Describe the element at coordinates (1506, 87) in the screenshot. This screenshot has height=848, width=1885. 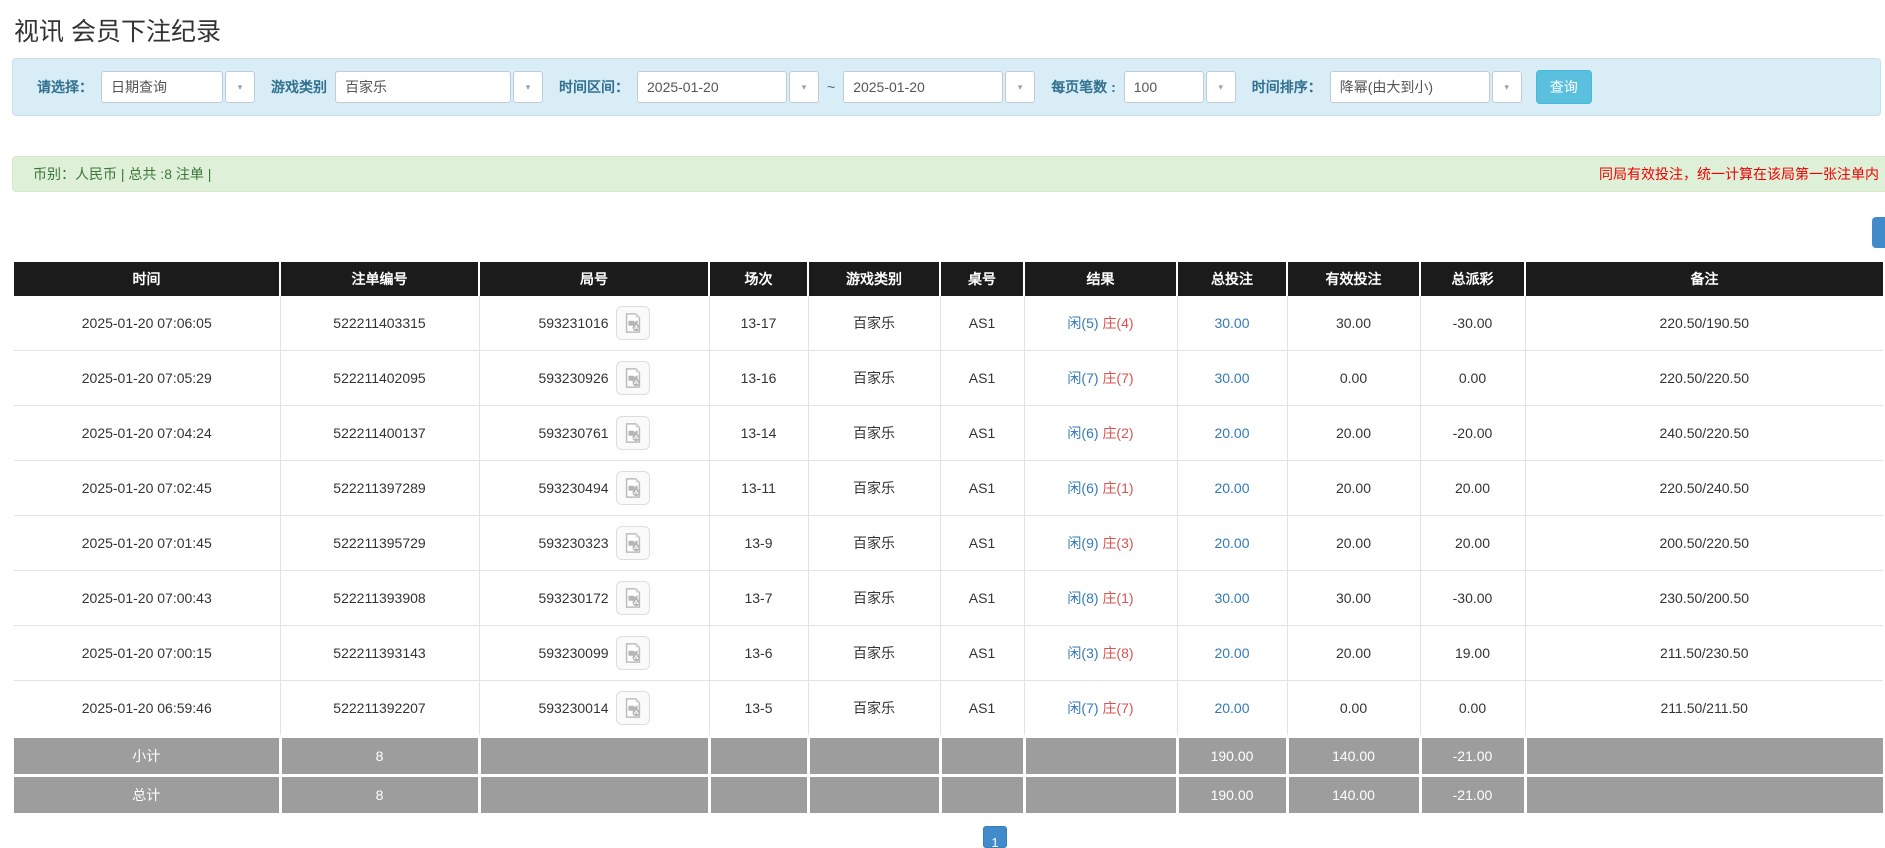
I see `time-sort-caret-button: ▾` at that location.